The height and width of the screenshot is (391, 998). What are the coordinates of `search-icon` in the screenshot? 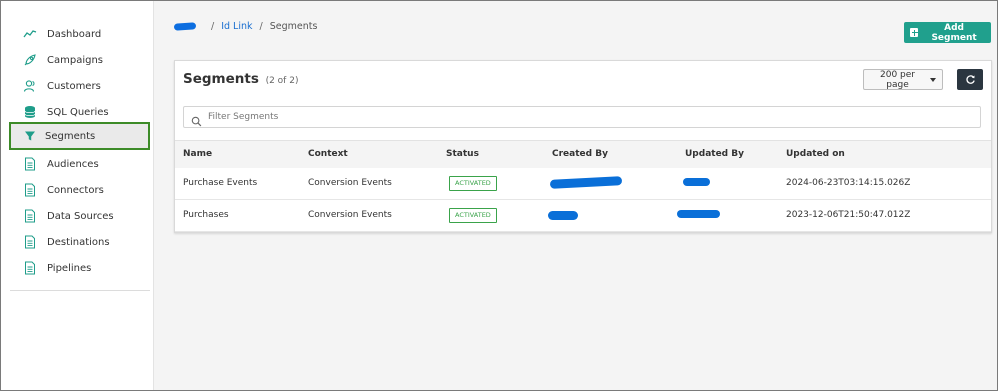 It's located at (196, 121).